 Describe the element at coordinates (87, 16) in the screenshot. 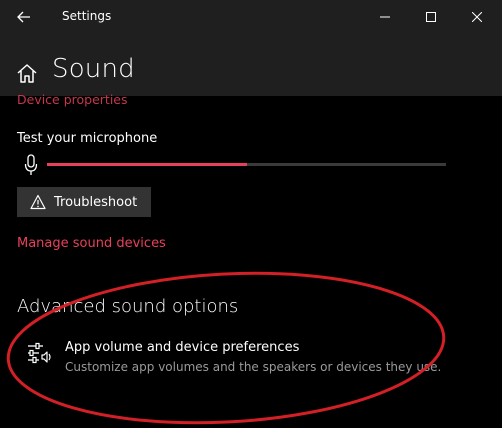

I see `window-title: Settings` at that location.